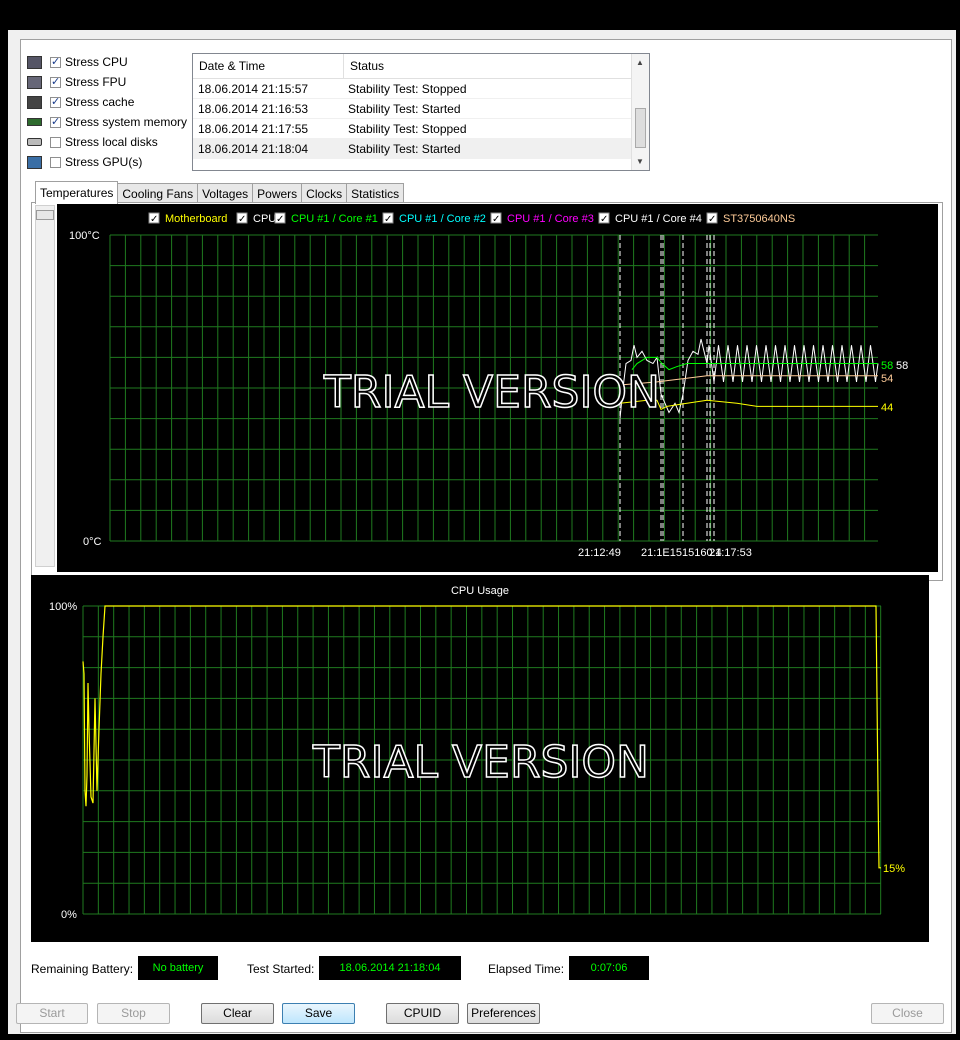 Image resolution: width=960 pixels, height=1040 pixels. What do you see at coordinates (126, 122) in the screenshot?
I see `stress-memory-label: Stress system memory` at bounding box center [126, 122].